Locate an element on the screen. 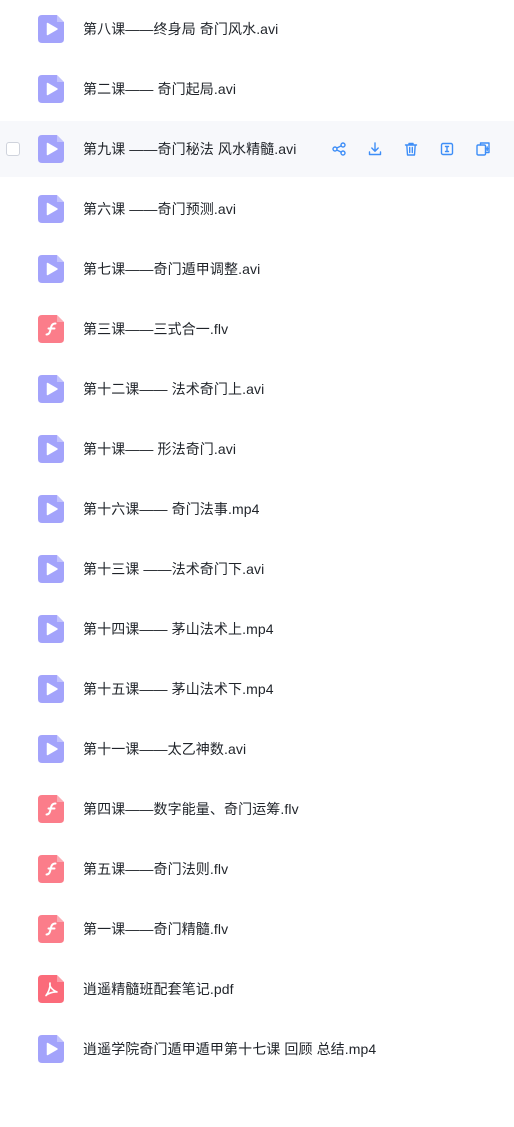 The width and height of the screenshot is (514, 1127). file-name: 第十六课—— 奇门法事.mp4 is located at coordinates (171, 509).